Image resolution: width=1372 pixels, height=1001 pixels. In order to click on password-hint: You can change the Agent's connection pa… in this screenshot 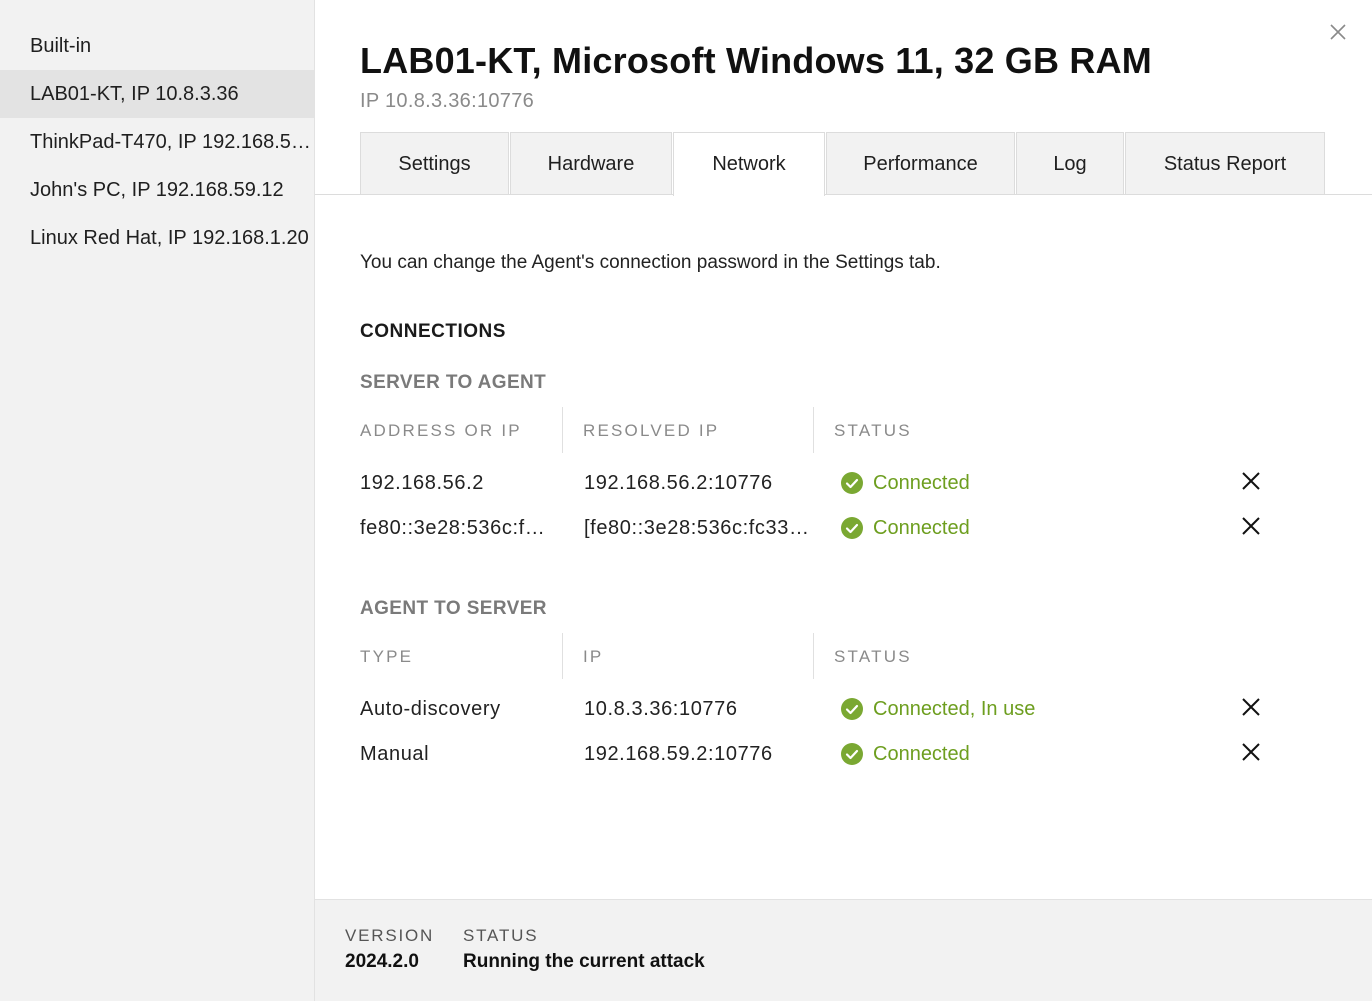, I will do `click(650, 262)`.